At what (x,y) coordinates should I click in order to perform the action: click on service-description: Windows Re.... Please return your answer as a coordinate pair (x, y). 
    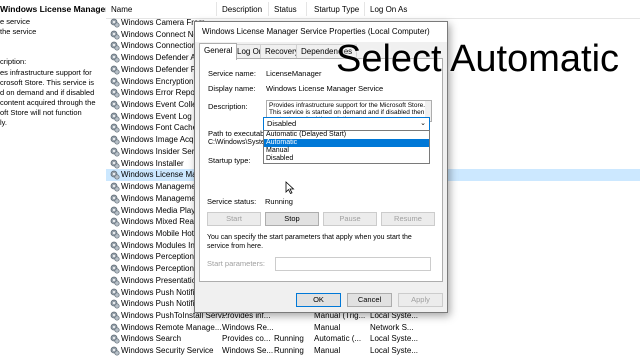
    Looking at the image, I should click on (248, 327).